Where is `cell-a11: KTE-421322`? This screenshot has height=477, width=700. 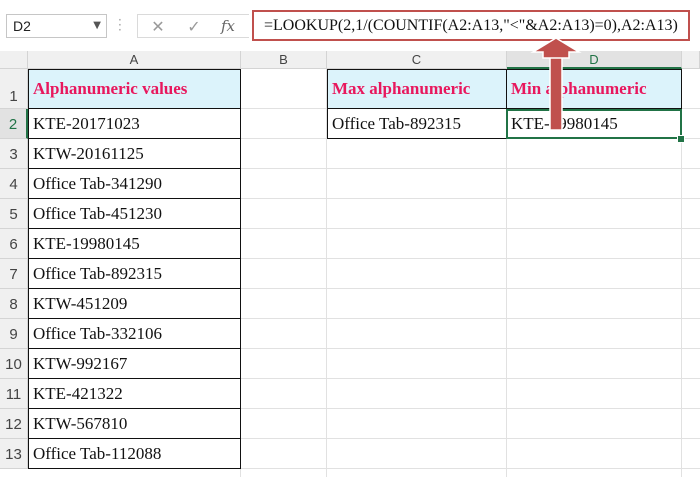
cell-a11: KTE-421322 is located at coordinates (134, 394).